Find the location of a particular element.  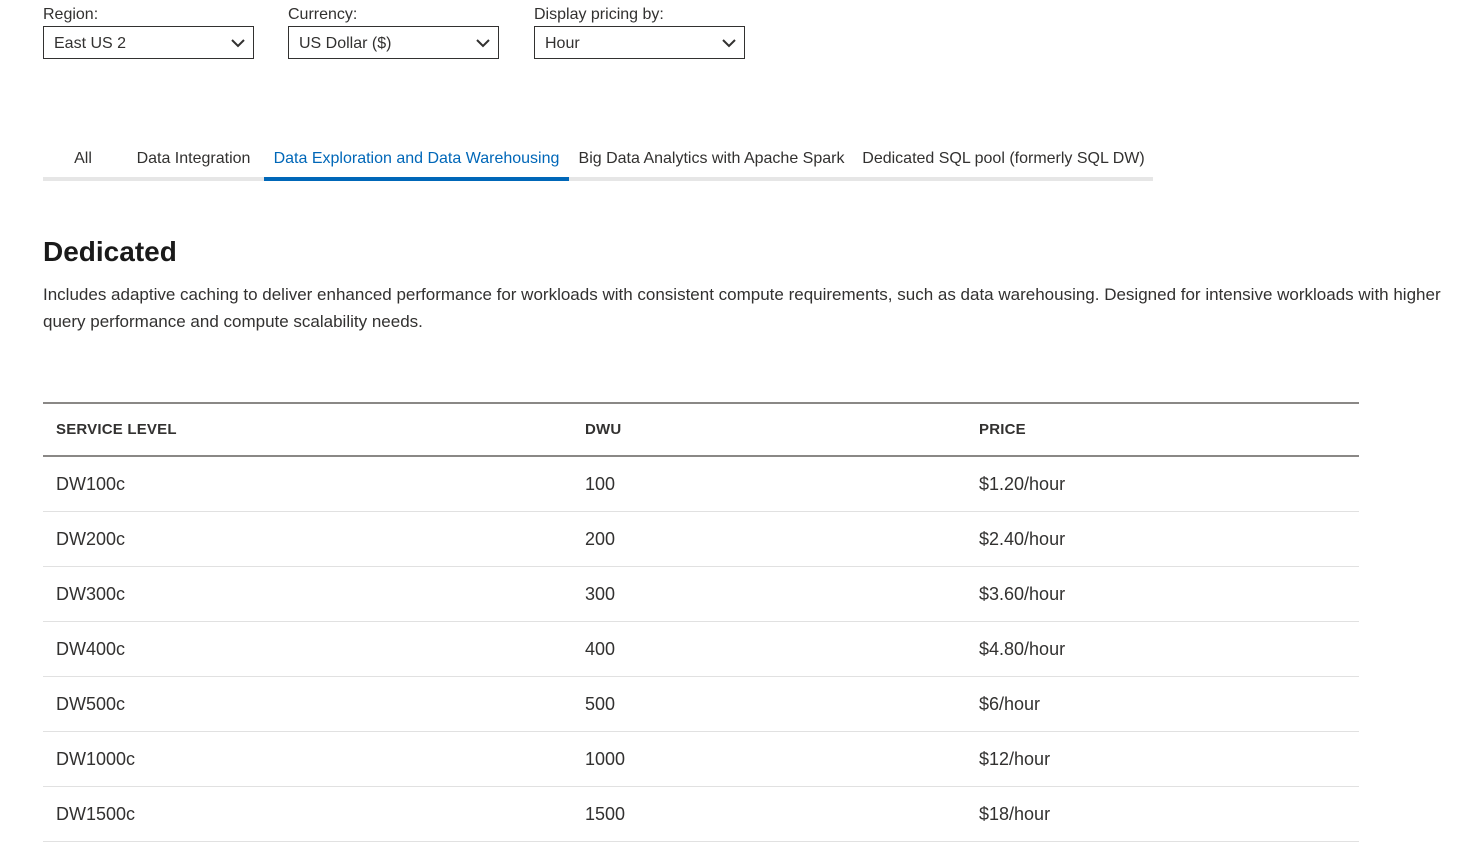

cell-price: $12/hour is located at coordinates (1015, 759).